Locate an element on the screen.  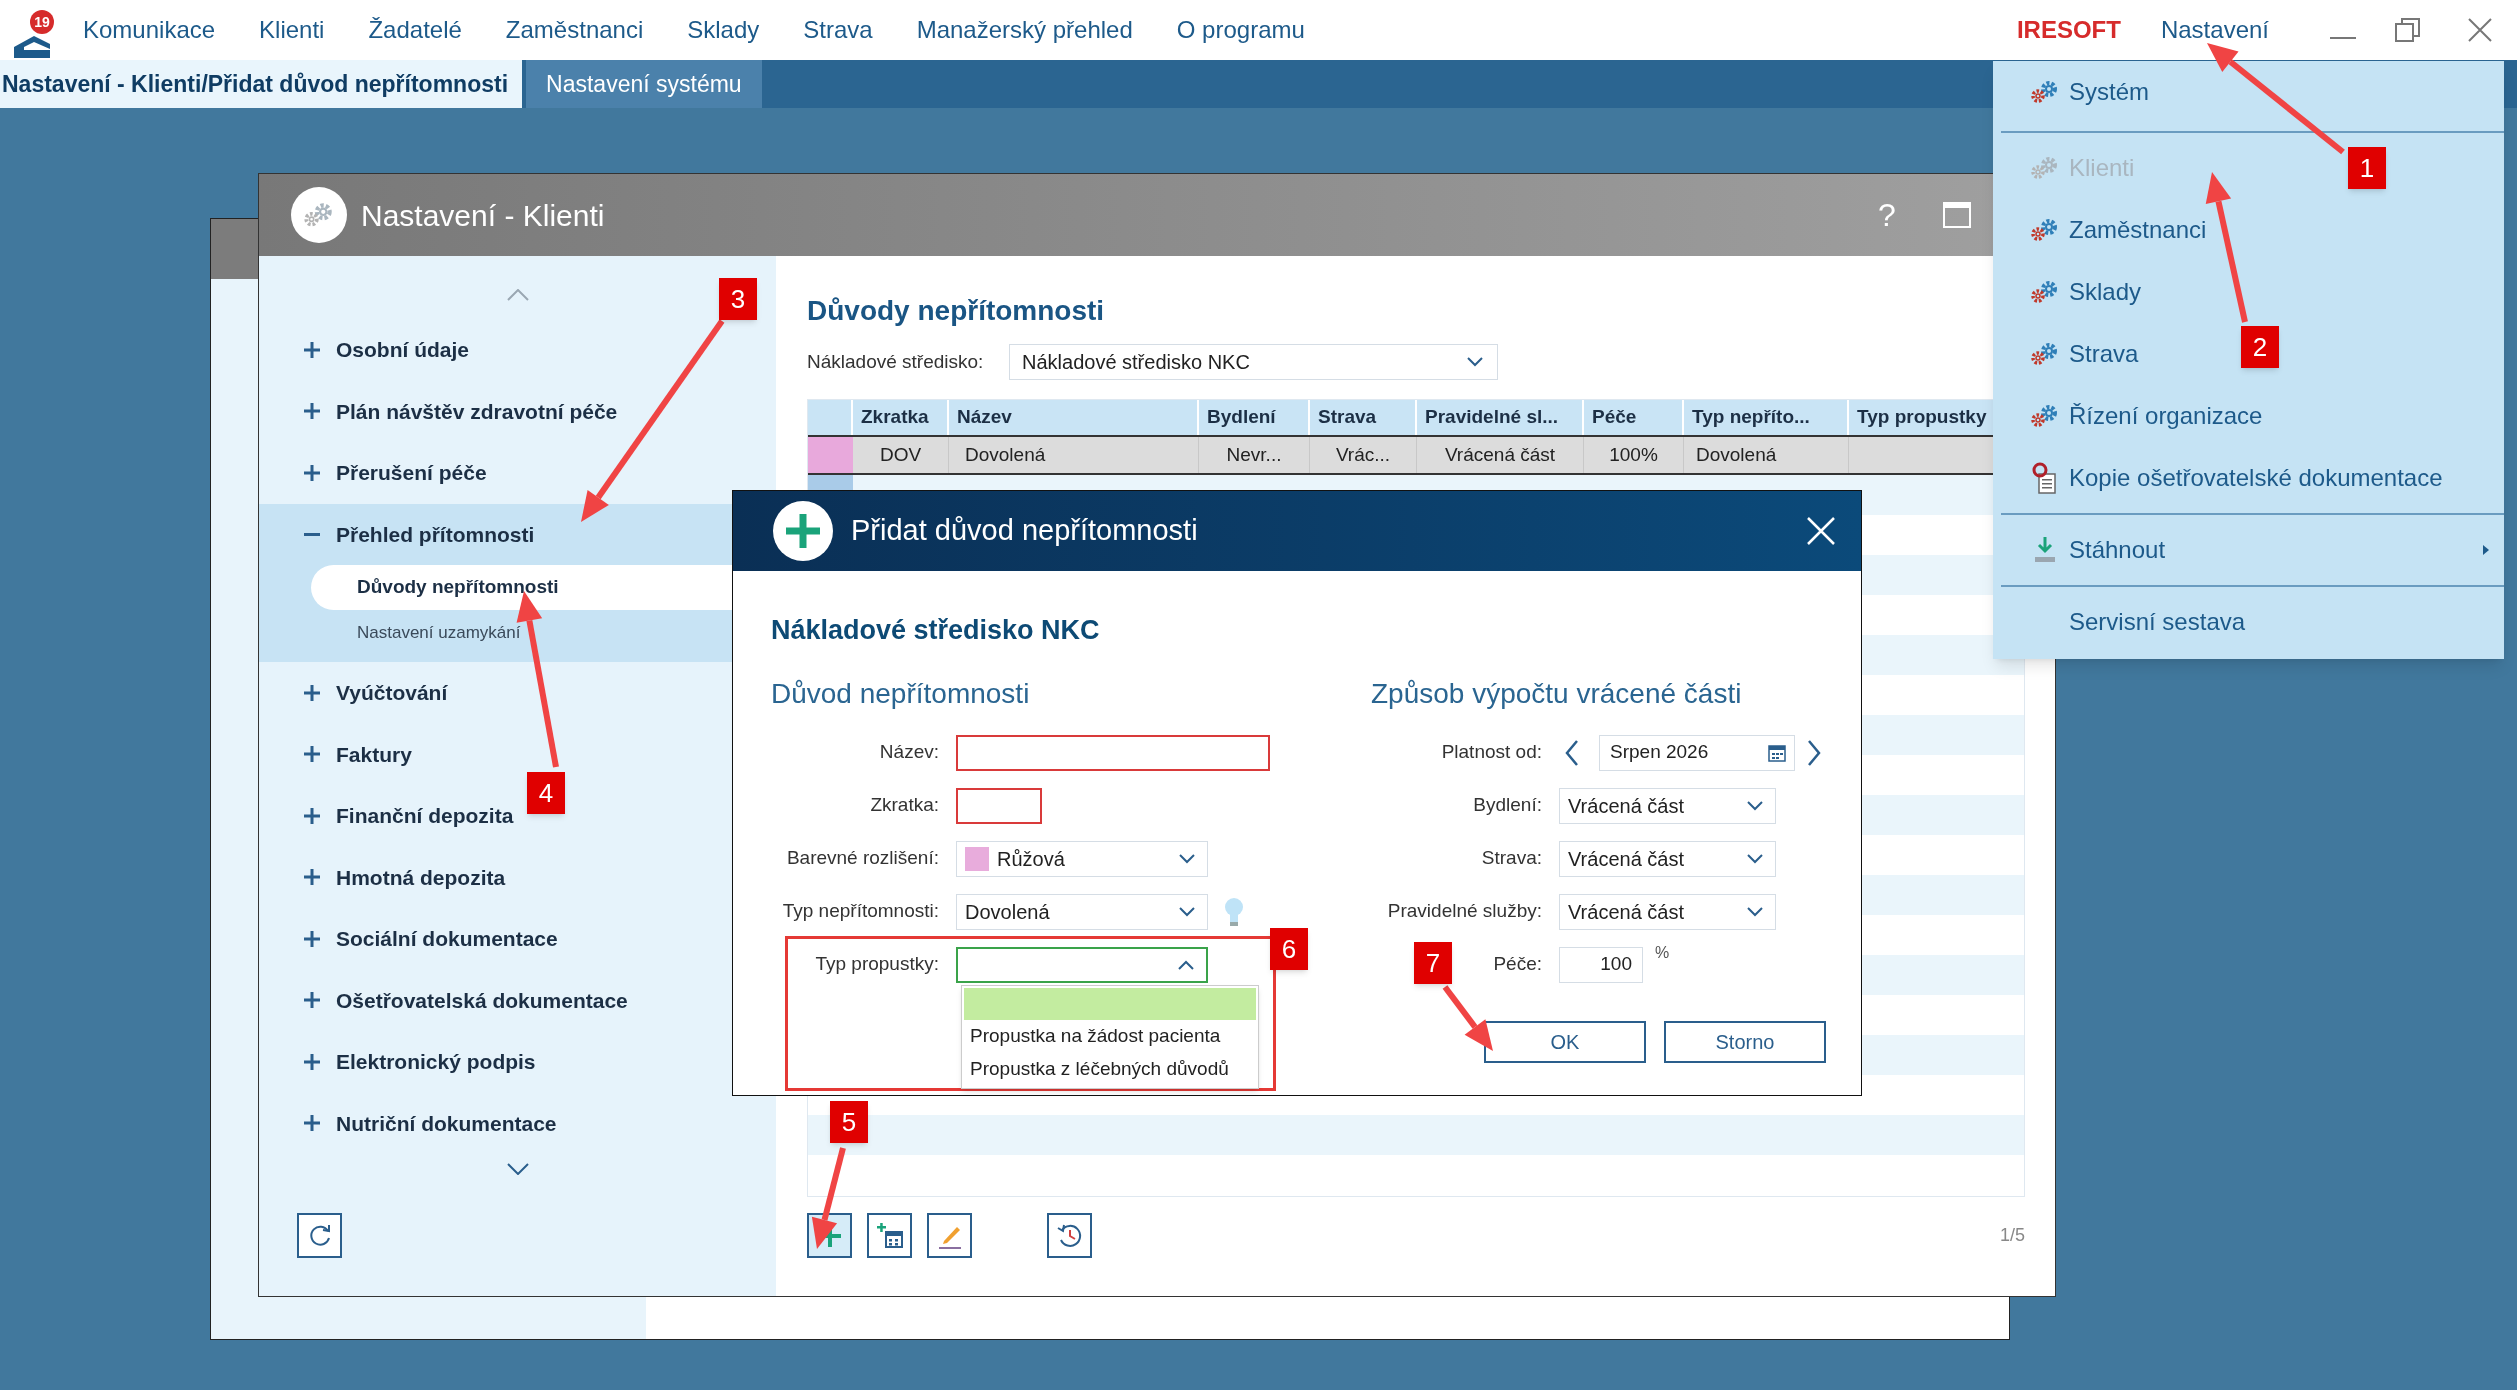
field-label: Název: is located at coordinates (909, 752).